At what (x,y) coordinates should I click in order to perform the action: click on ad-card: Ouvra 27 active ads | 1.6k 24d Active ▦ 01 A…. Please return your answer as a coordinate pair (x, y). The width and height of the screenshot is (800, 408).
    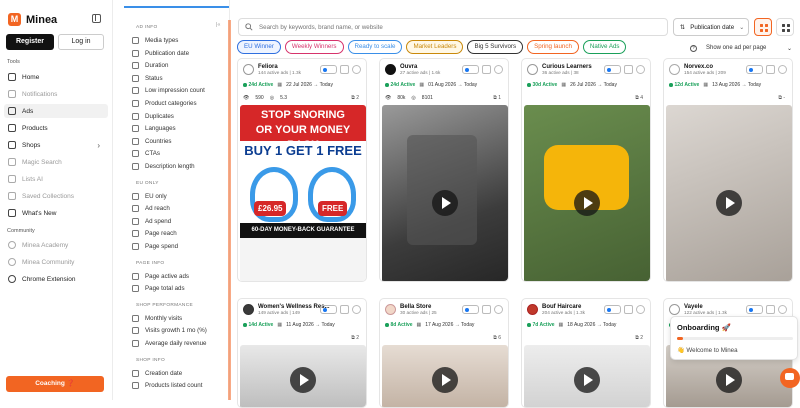
    Looking at the image, I should click on (444, 170).